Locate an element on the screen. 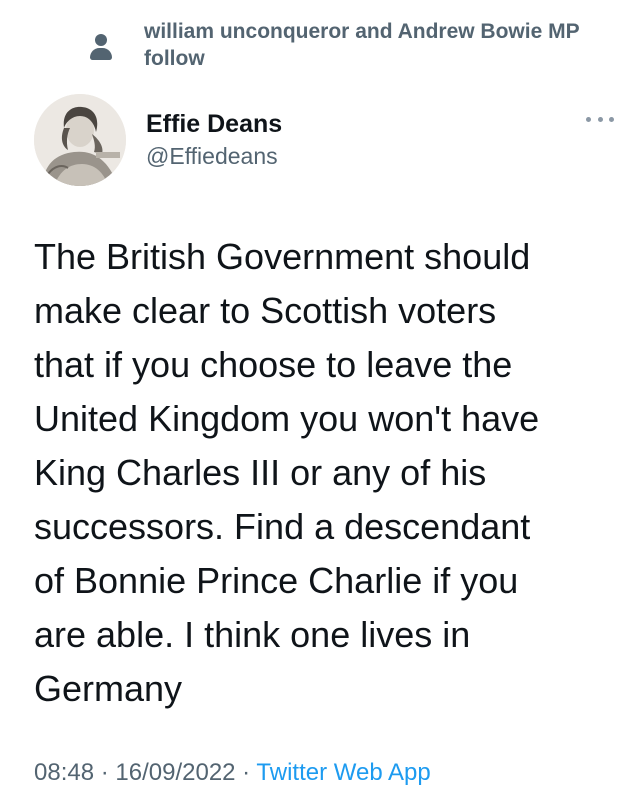  tweet-meta: 08:48 · 16/09/2022 · Twitter Web App is located at coordinates (232, 773).